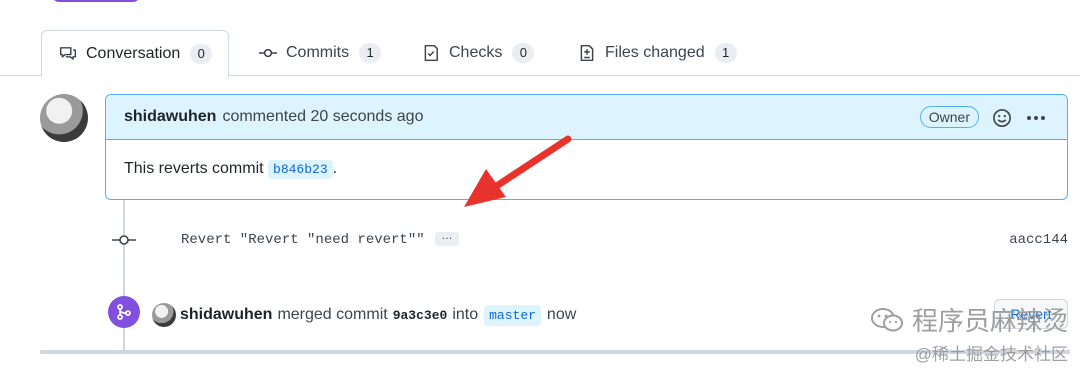 The height and width of the screenshot is (375, 1080). Describe the element at coordinates (465, 314) in the screenshot. I see `merge-text-into: into` at that location.